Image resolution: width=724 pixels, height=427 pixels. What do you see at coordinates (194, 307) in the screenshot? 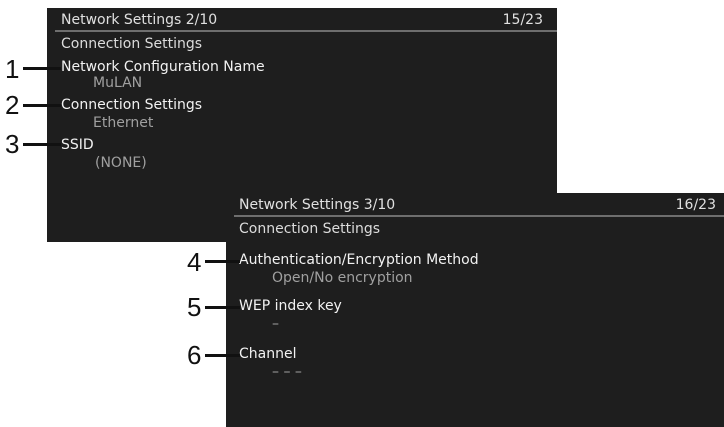
I see `callout-number: 5` at bounding box center [194, 307].